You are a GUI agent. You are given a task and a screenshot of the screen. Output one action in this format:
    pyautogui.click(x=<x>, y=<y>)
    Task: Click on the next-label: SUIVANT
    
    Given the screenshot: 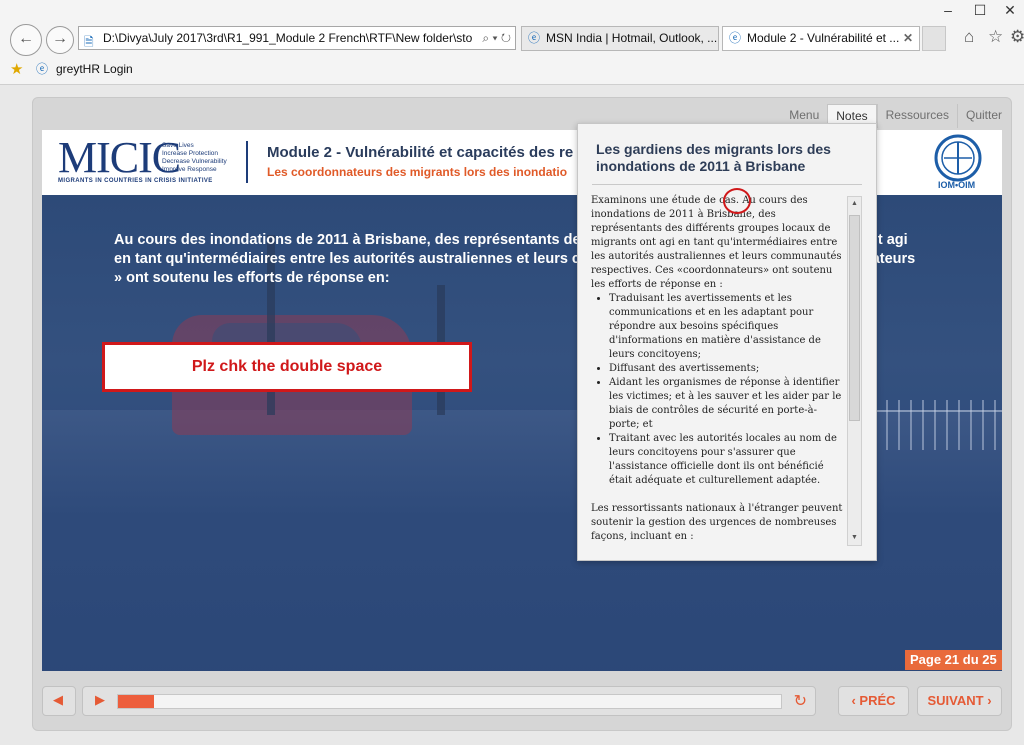 What is the action you would take?
    pyautogui.click(x=955, y=700)
    